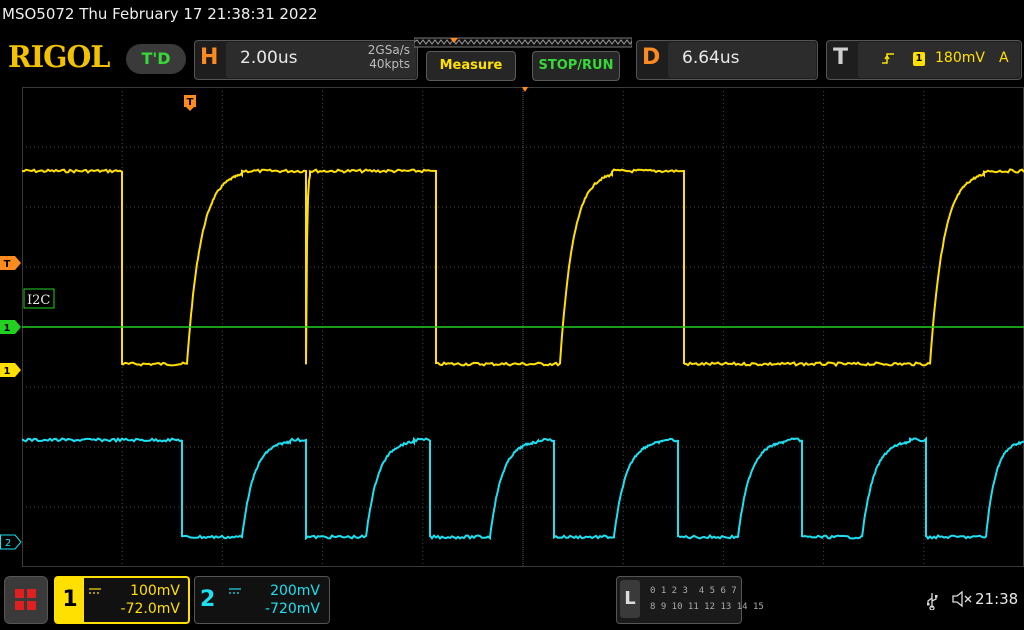  I want to click on delay-label: D, so click(651, 57).